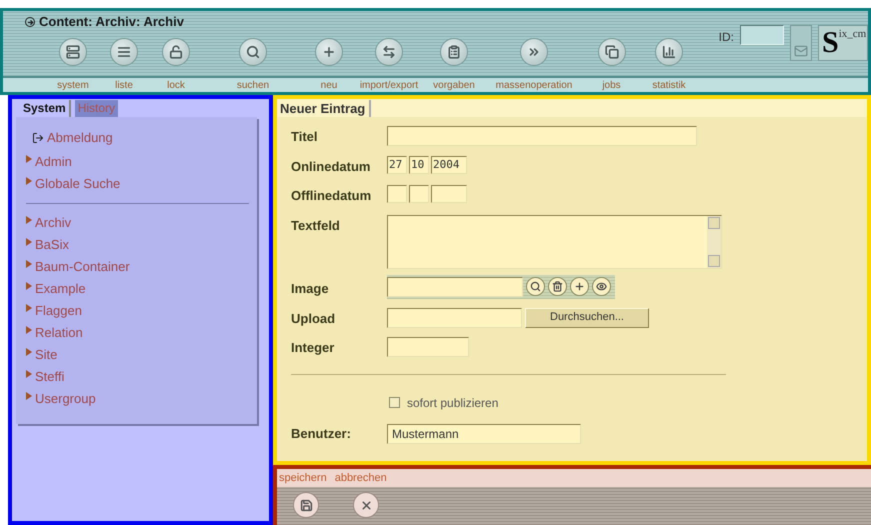 The width and height of the screenshot is (871, 525). What do you see at coordinates (452, 403) in the screenshot?
I see `checkbox-label: sofort publizieren` at bounding box center [452, 403].